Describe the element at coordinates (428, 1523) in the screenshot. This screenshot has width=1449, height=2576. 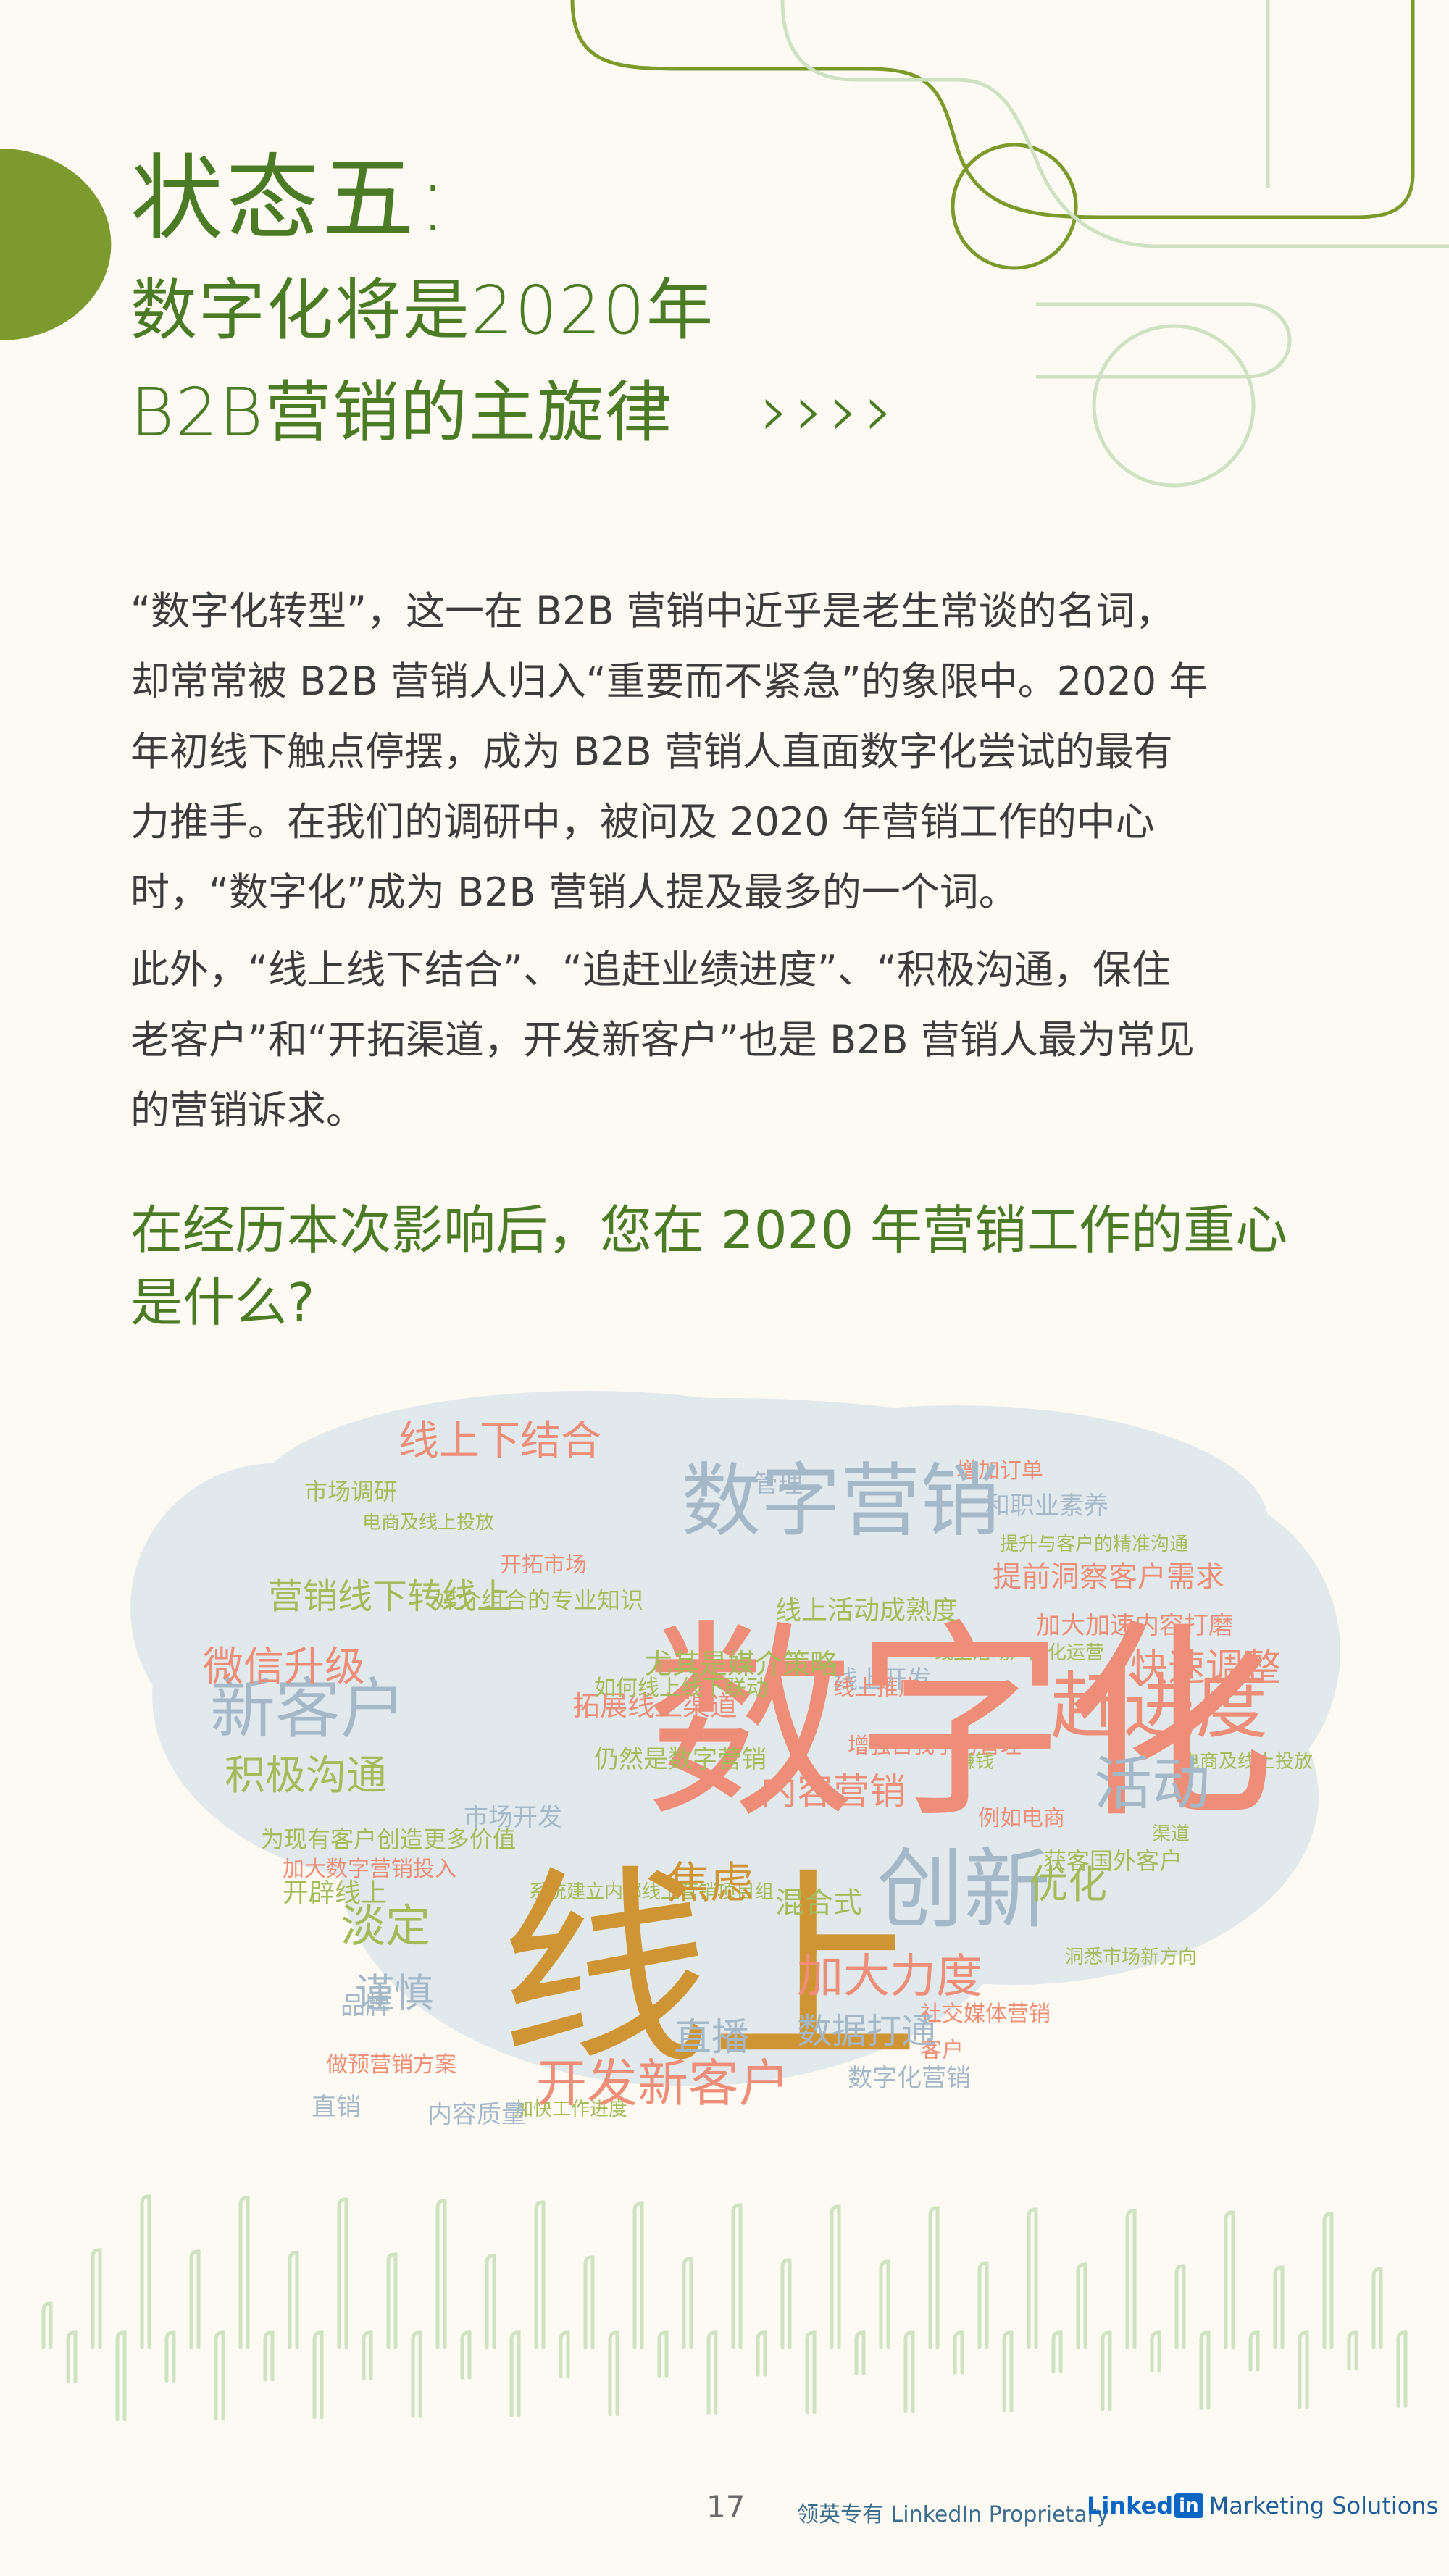
I see `word-cloud-word: 电商及线上投放` at that location.